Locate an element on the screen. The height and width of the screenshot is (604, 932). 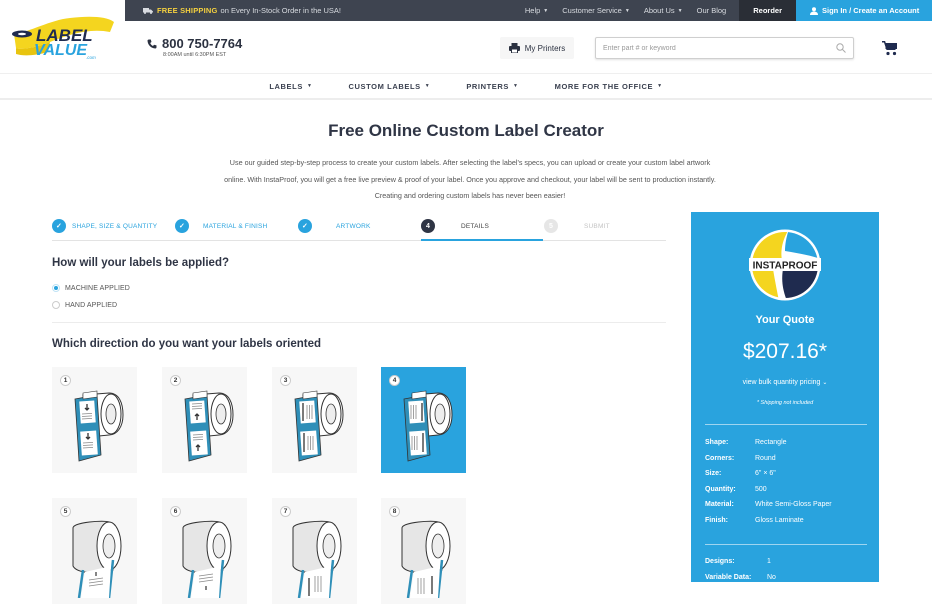
spec-key: Material: is located at coordinates (719, 505).